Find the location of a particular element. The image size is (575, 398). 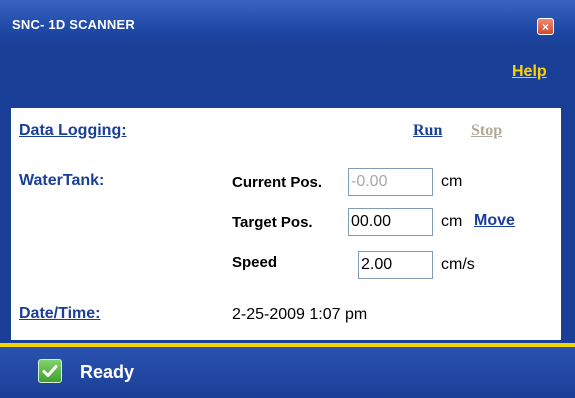

window-title: SNC- 1D SCANNER is located at coordinates (73, 24).